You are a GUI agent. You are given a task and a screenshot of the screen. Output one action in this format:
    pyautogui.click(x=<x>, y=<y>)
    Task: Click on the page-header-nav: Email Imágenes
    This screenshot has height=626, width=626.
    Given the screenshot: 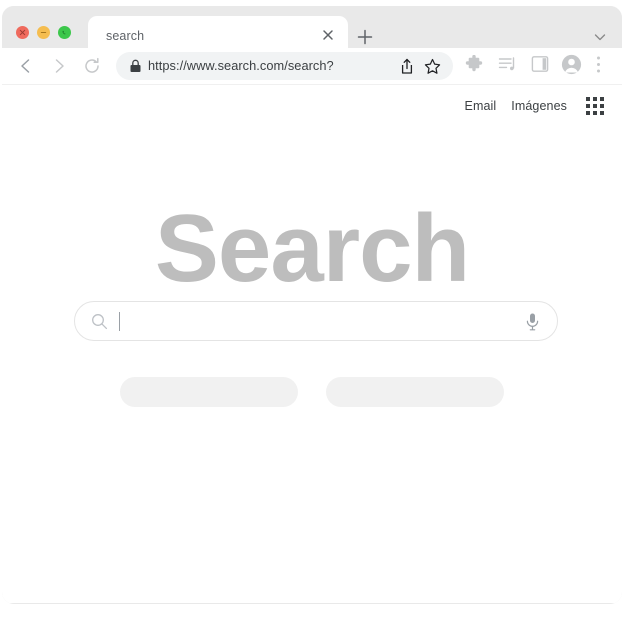 What is the action you would take?
    pyautogui.click(x=534, y=106)
    